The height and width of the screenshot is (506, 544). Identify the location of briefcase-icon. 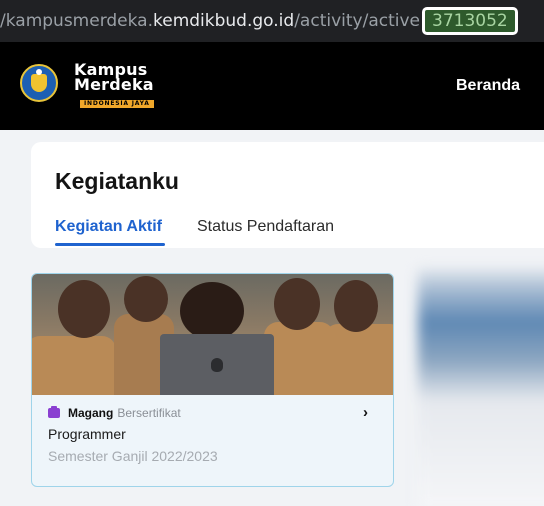
(54, 412).